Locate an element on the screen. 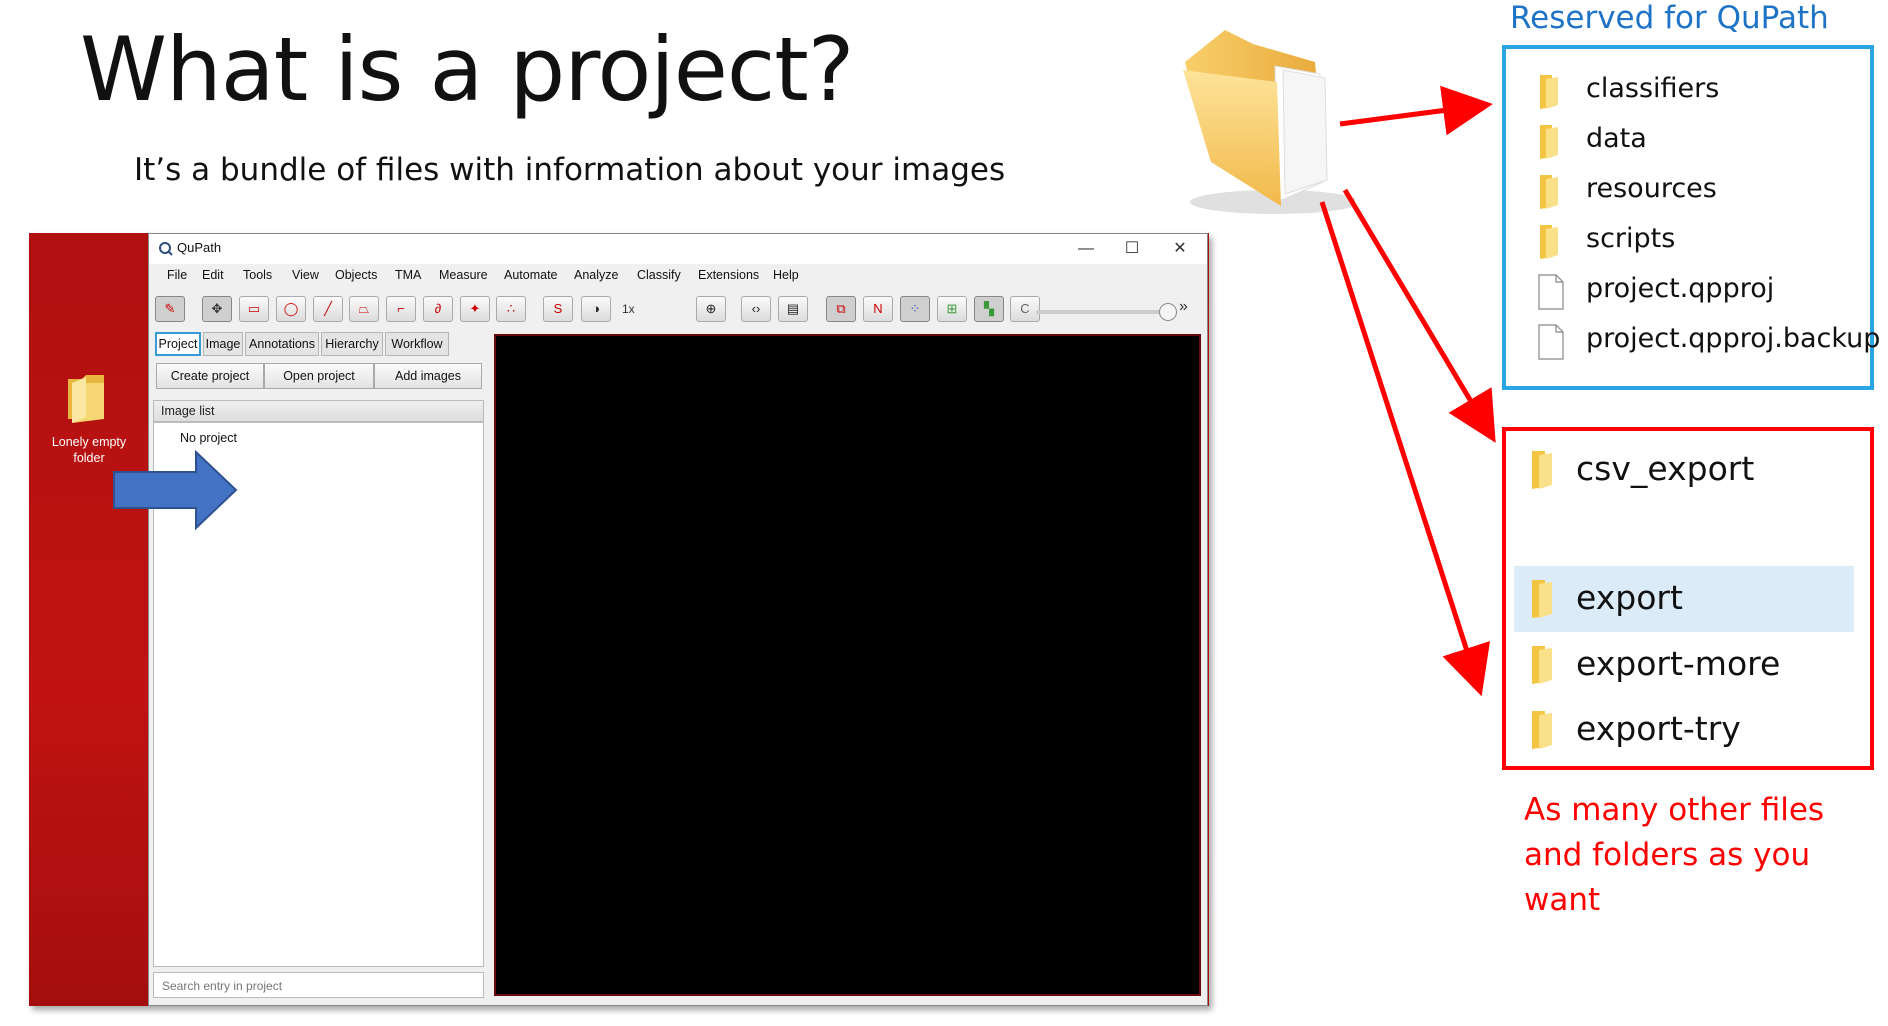  search-box is located at coordinates (318, 985).